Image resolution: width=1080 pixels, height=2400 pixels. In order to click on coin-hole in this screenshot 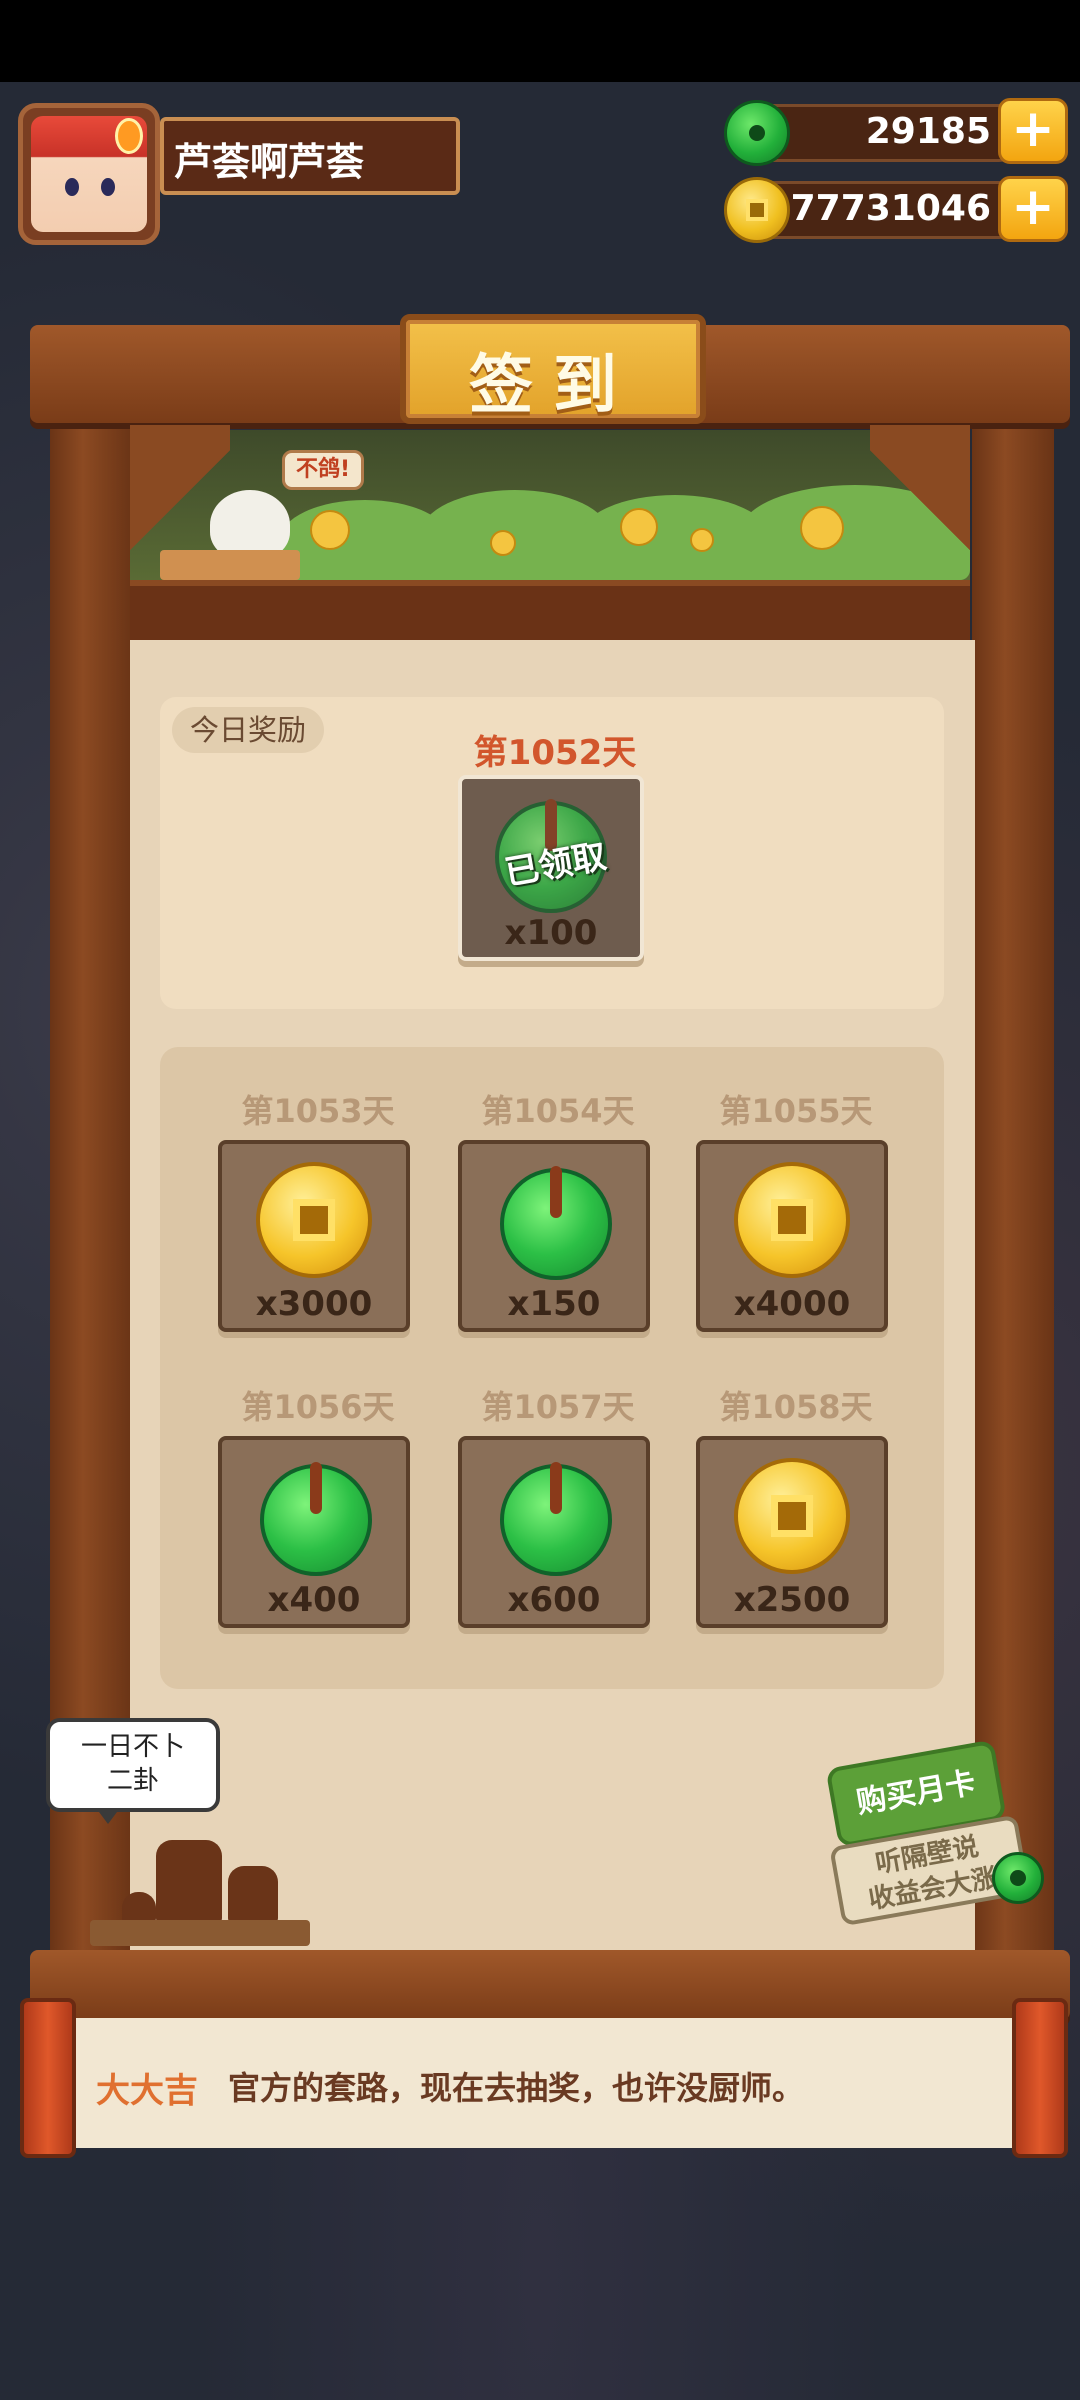, I will do `click(757, 210)`.